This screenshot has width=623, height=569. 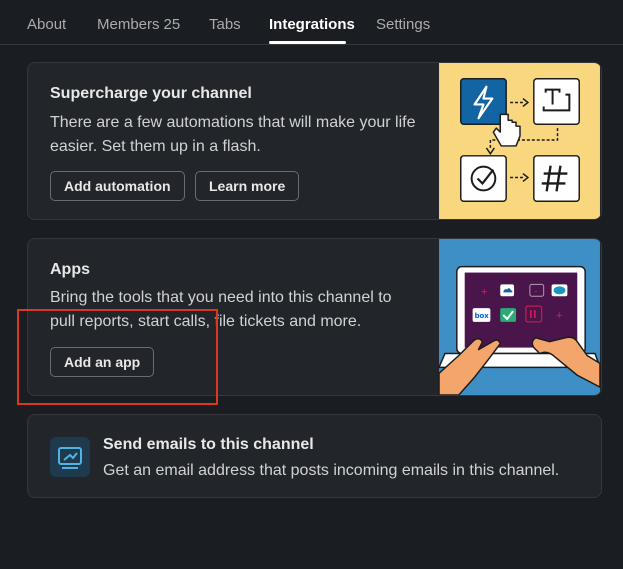 I want to click on email-channel-icon, so click(x=70, y=457).